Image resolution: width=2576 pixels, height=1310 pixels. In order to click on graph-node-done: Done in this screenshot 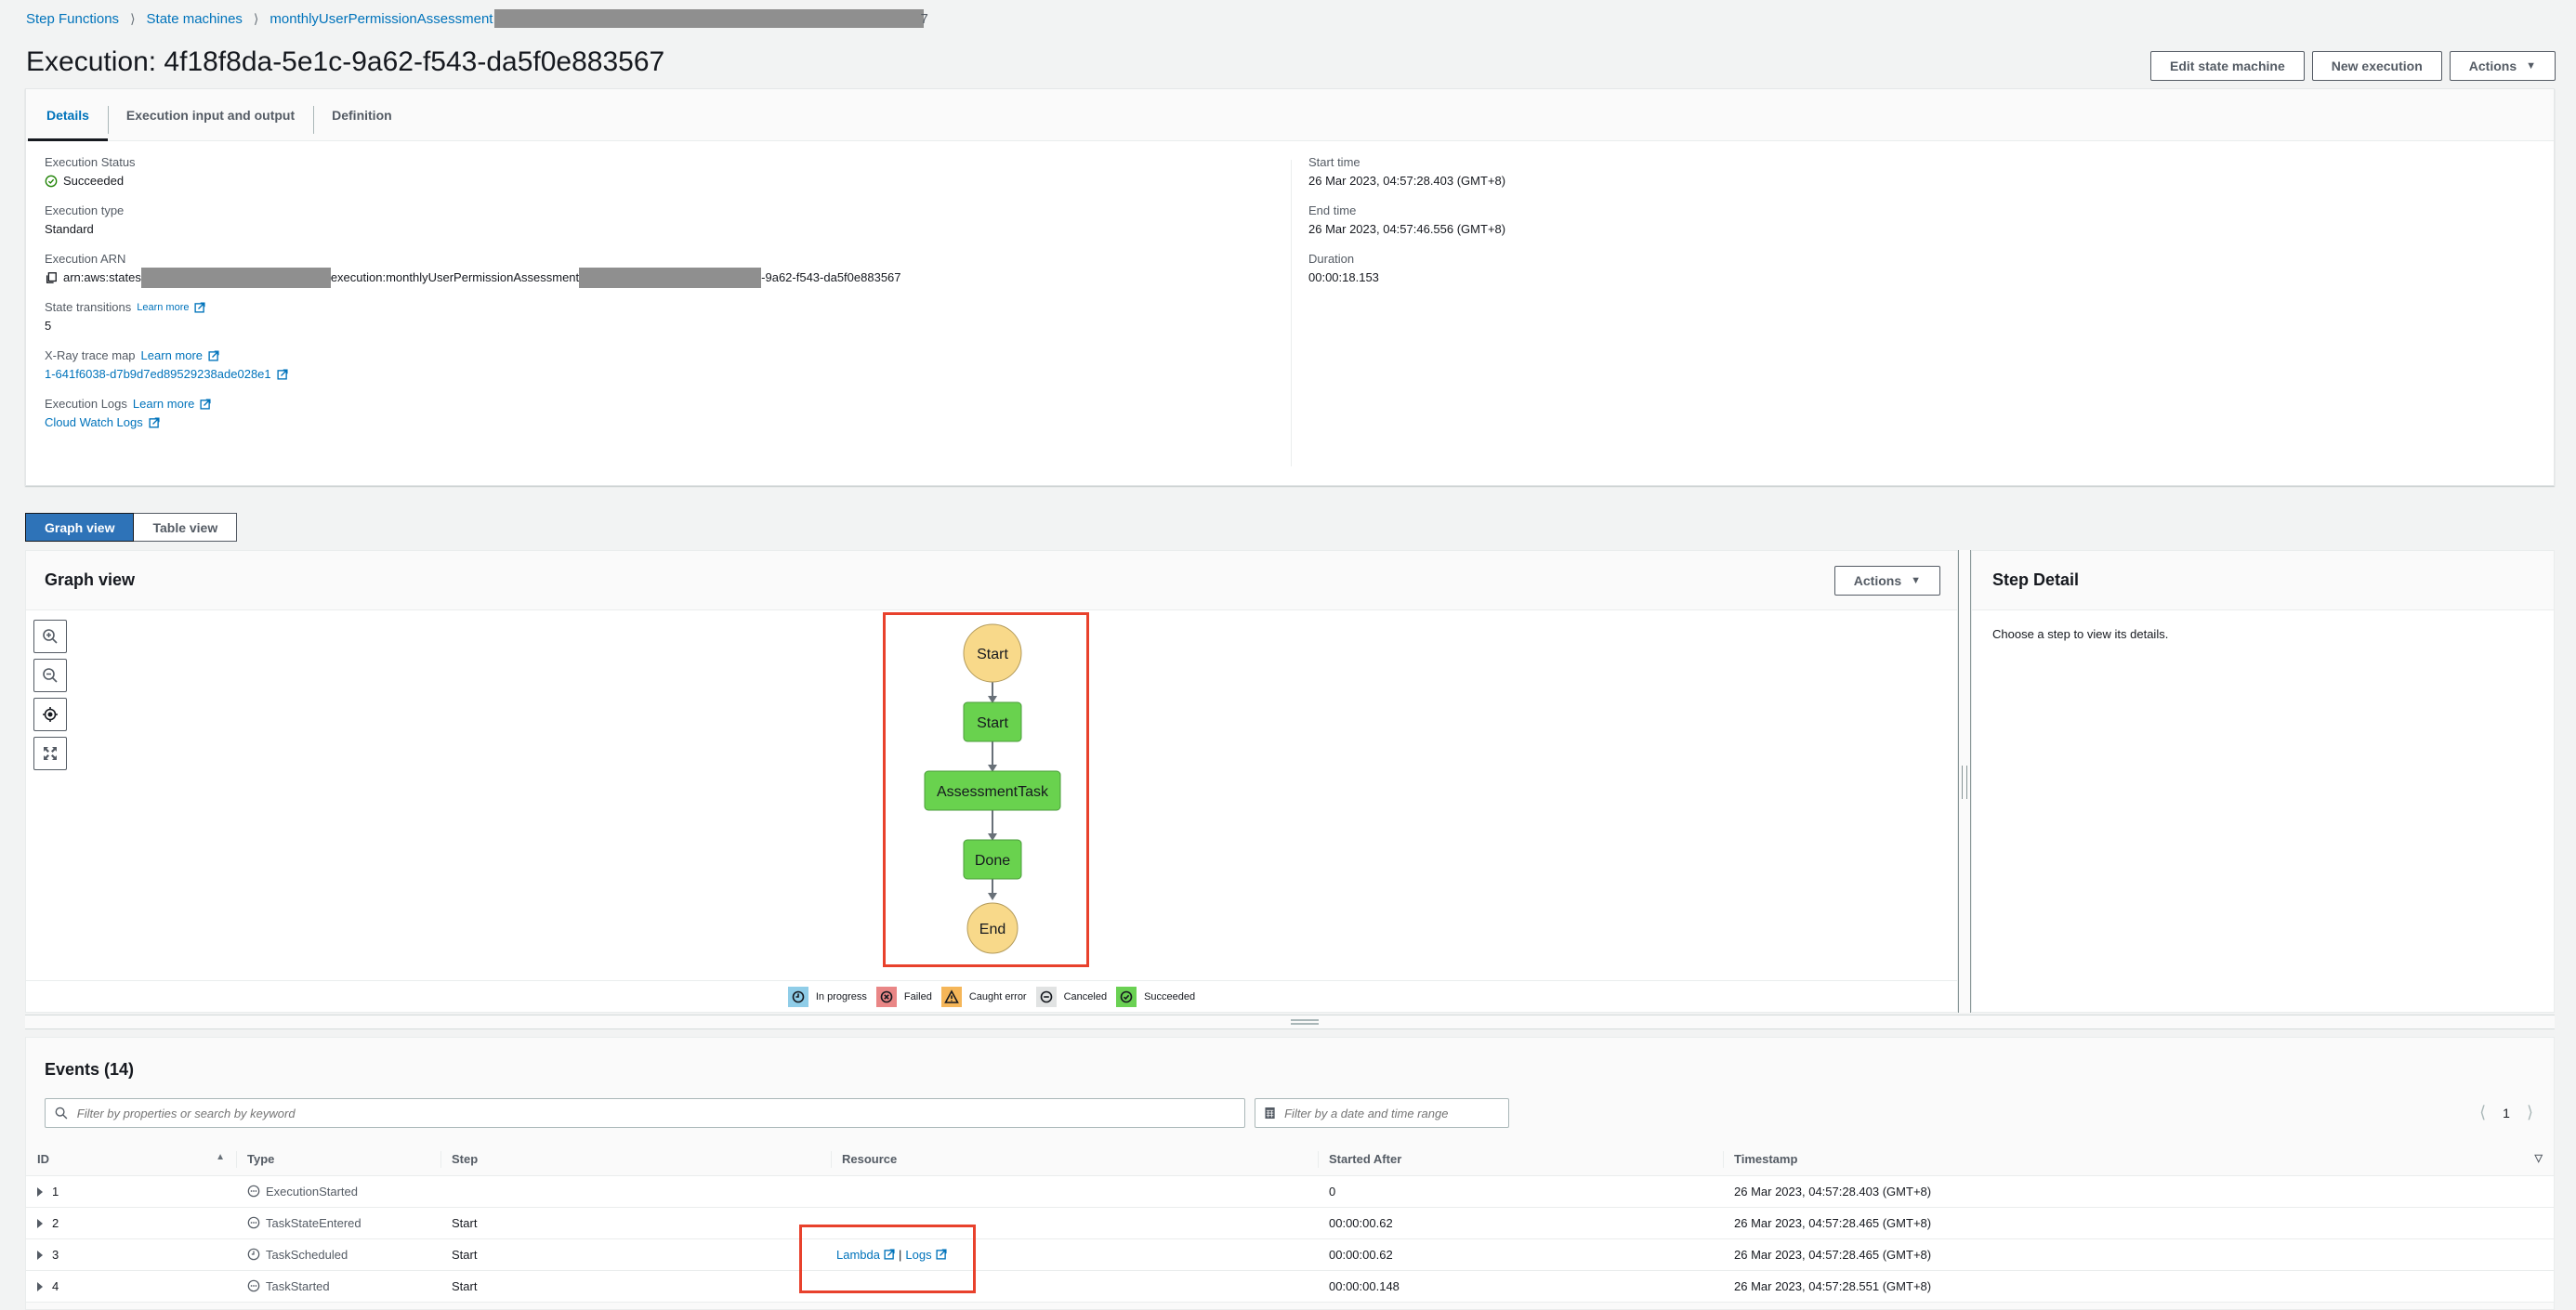, I will do `click(992, 859)`.